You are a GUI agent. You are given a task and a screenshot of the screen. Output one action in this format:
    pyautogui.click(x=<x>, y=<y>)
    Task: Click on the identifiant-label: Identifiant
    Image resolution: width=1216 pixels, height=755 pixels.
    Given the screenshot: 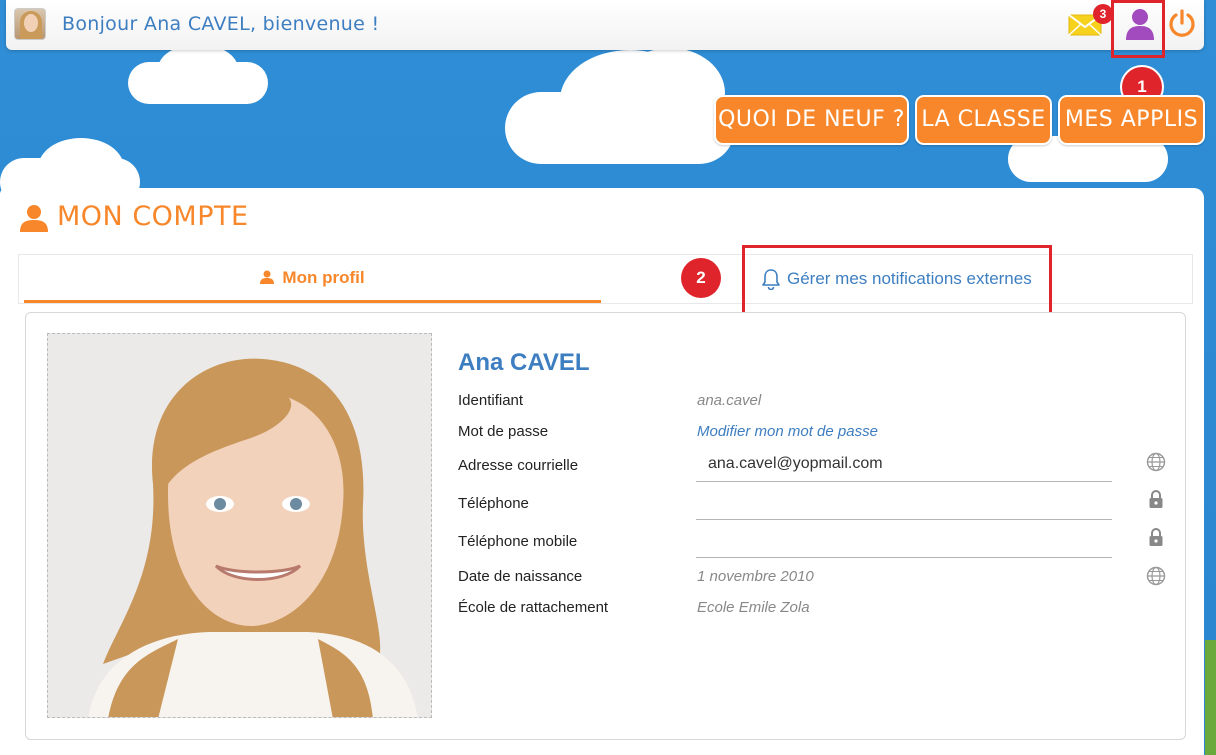 What is the action you would take?
    pyautogui.click(x=491, y=400)
    